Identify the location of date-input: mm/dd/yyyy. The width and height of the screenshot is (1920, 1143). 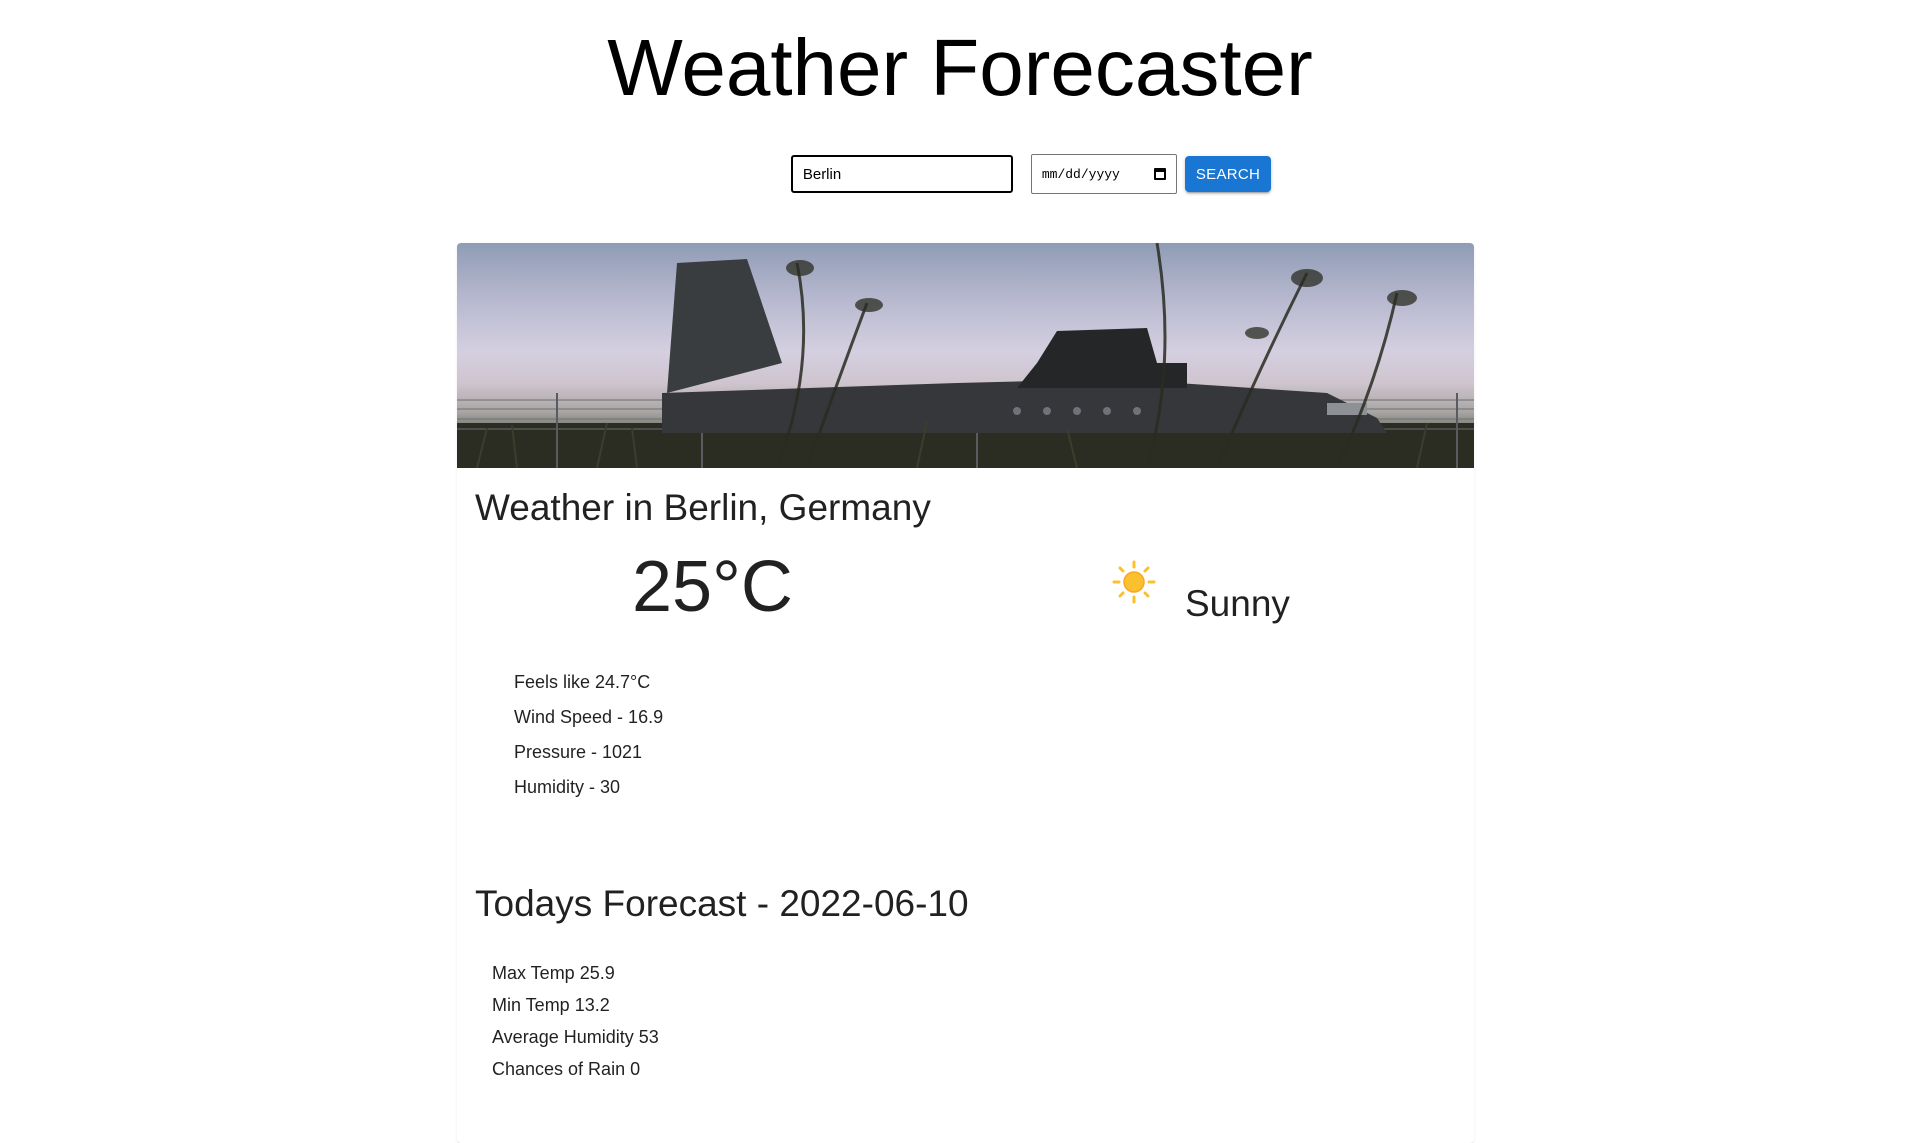
(1103, 174).